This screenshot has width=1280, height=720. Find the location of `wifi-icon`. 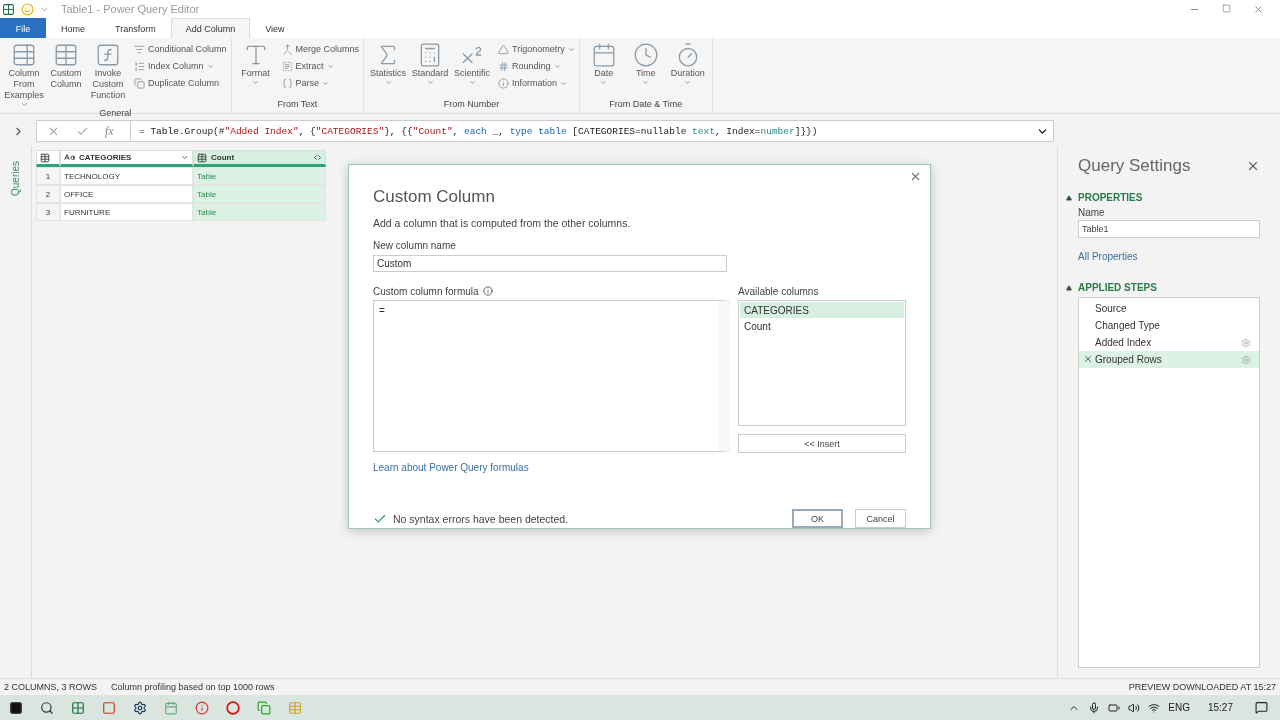

wifi-icon is located at coordinates (1154, 707).